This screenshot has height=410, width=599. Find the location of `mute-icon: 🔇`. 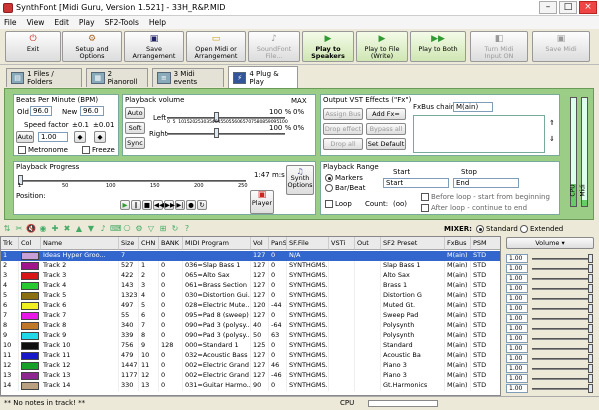

mute-icon: 🔇 is located at coordinates (31, 229).